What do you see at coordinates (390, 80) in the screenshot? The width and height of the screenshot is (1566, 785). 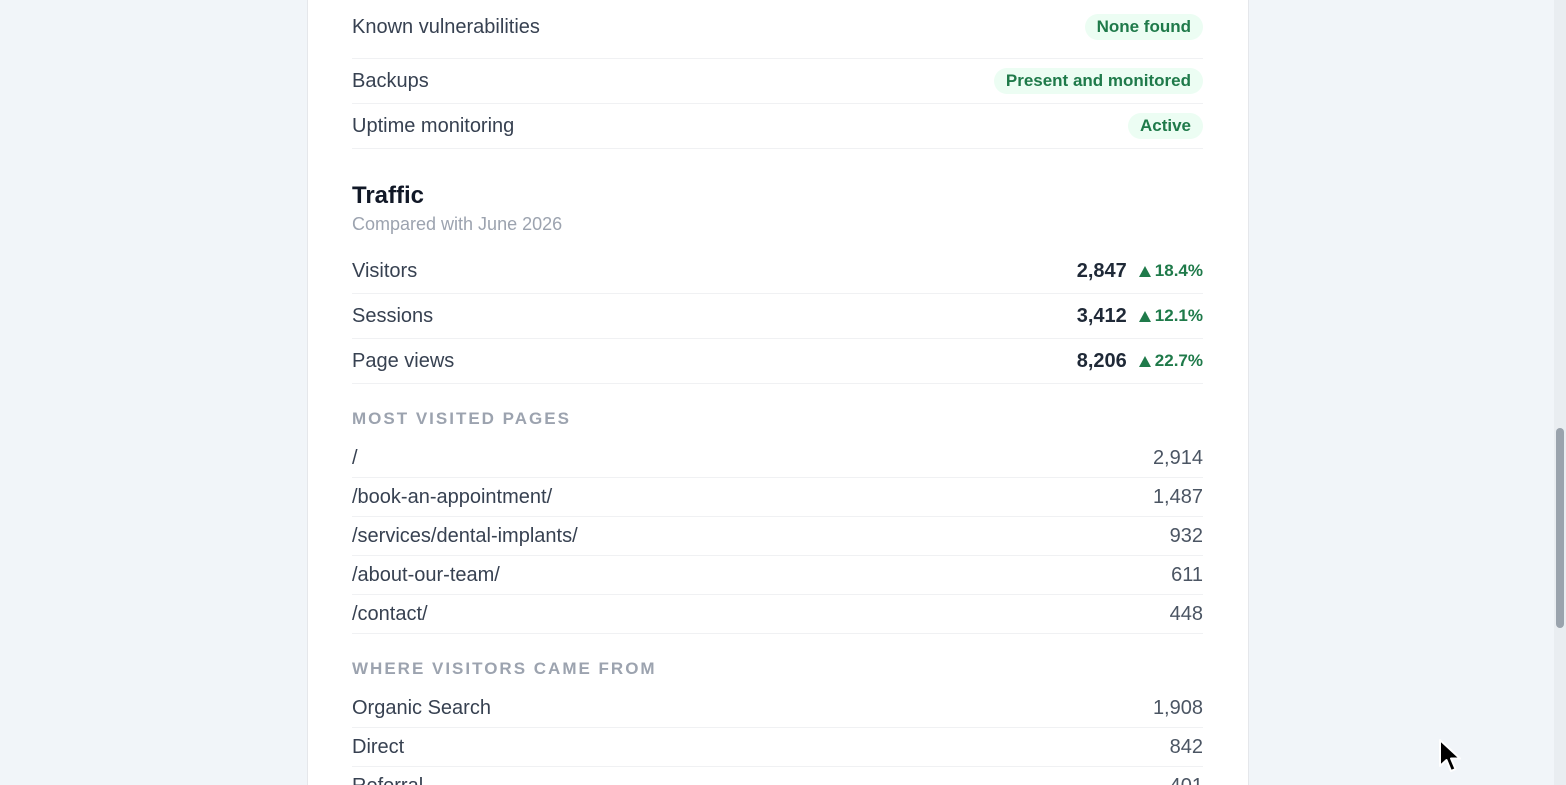 I see `status-label: Backups` at bounding box center [390, 80].